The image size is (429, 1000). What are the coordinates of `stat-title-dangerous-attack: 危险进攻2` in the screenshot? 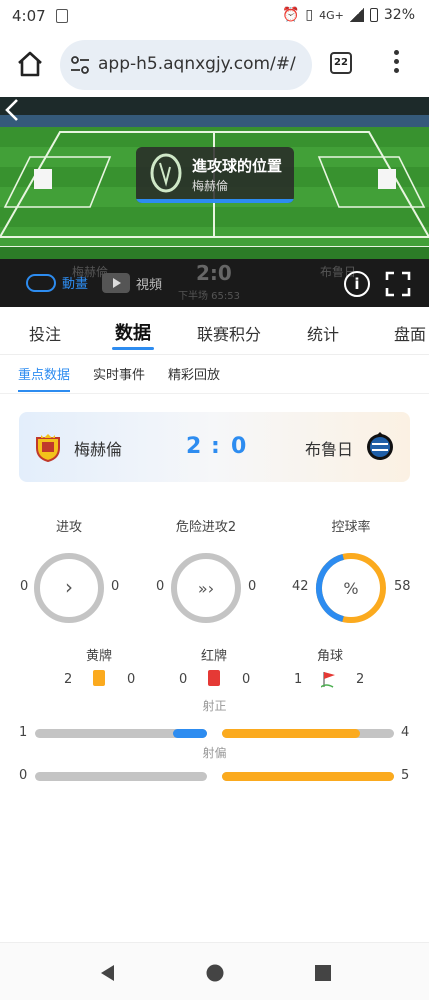 It's located at (206, 527).